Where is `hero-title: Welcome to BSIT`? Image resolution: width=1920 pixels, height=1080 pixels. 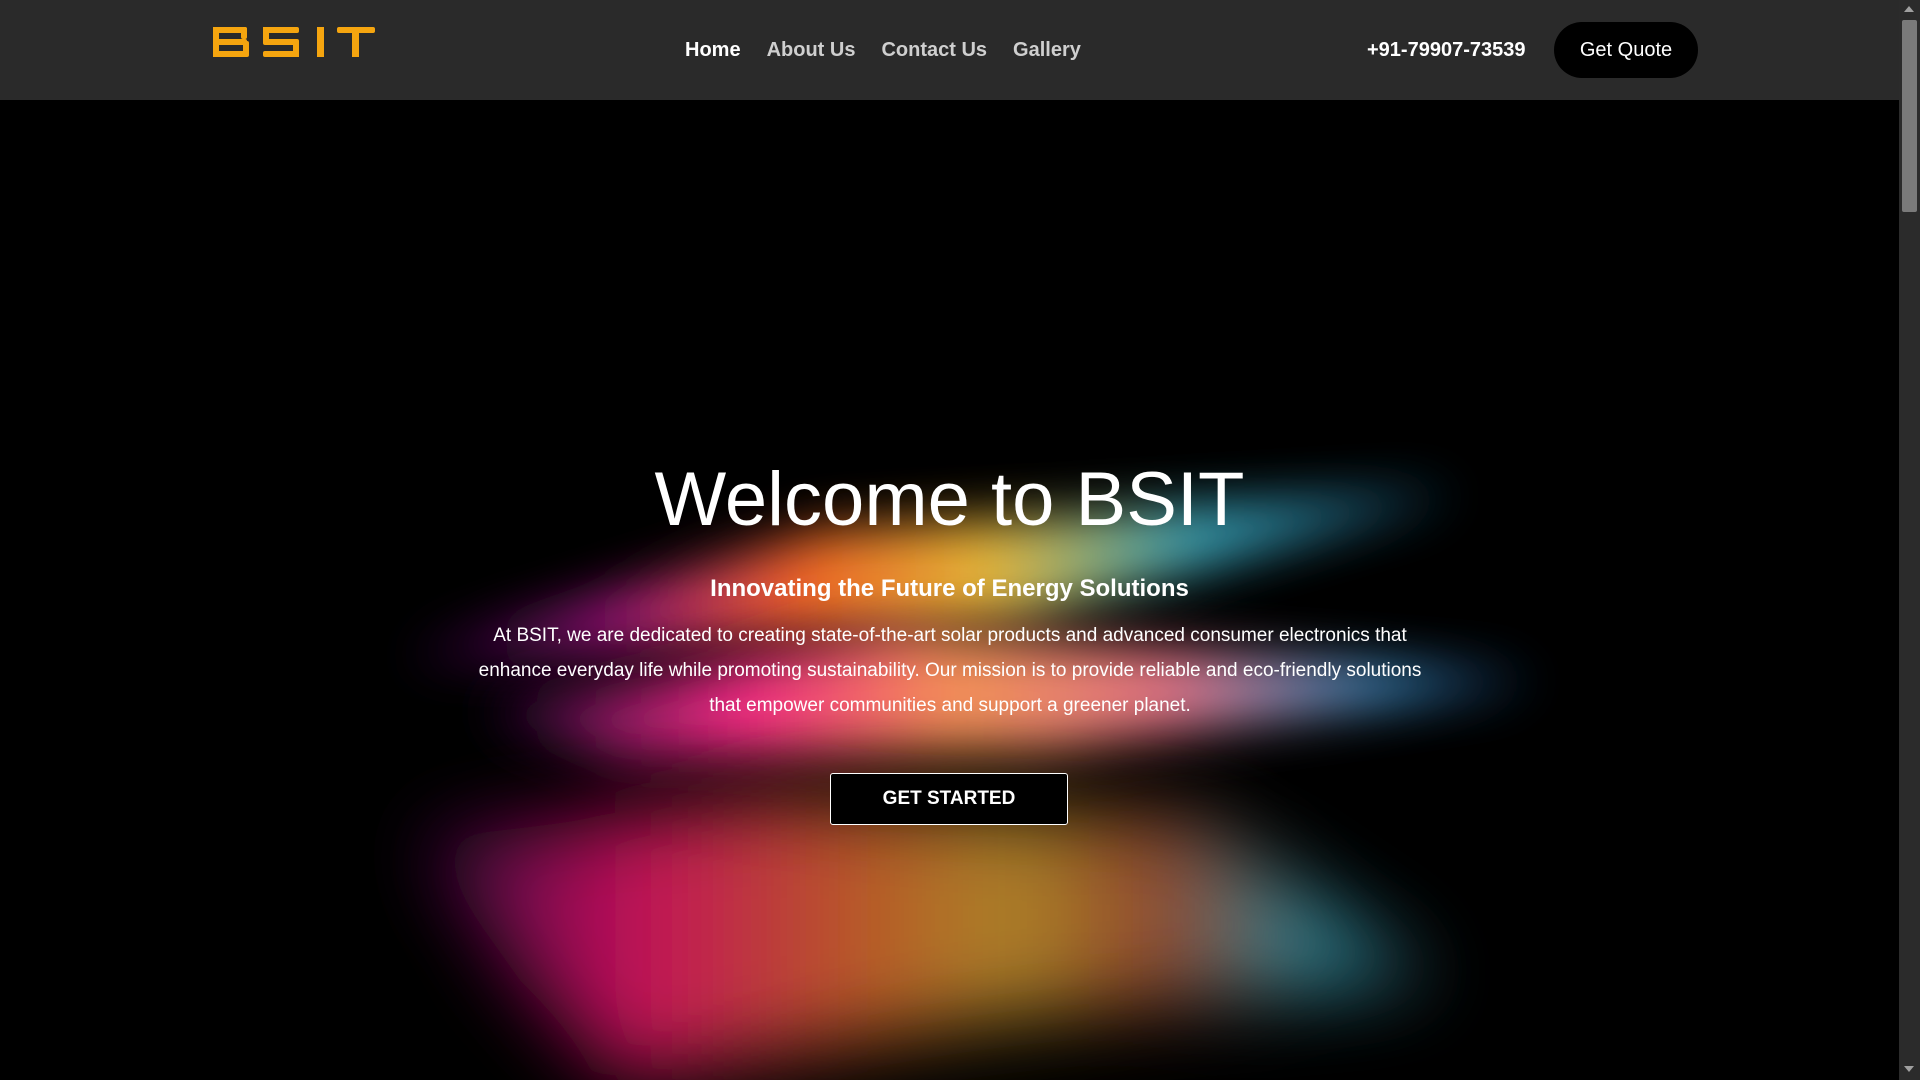
hero-title: Welcome to BSIT is located at coordinates (949, 499).